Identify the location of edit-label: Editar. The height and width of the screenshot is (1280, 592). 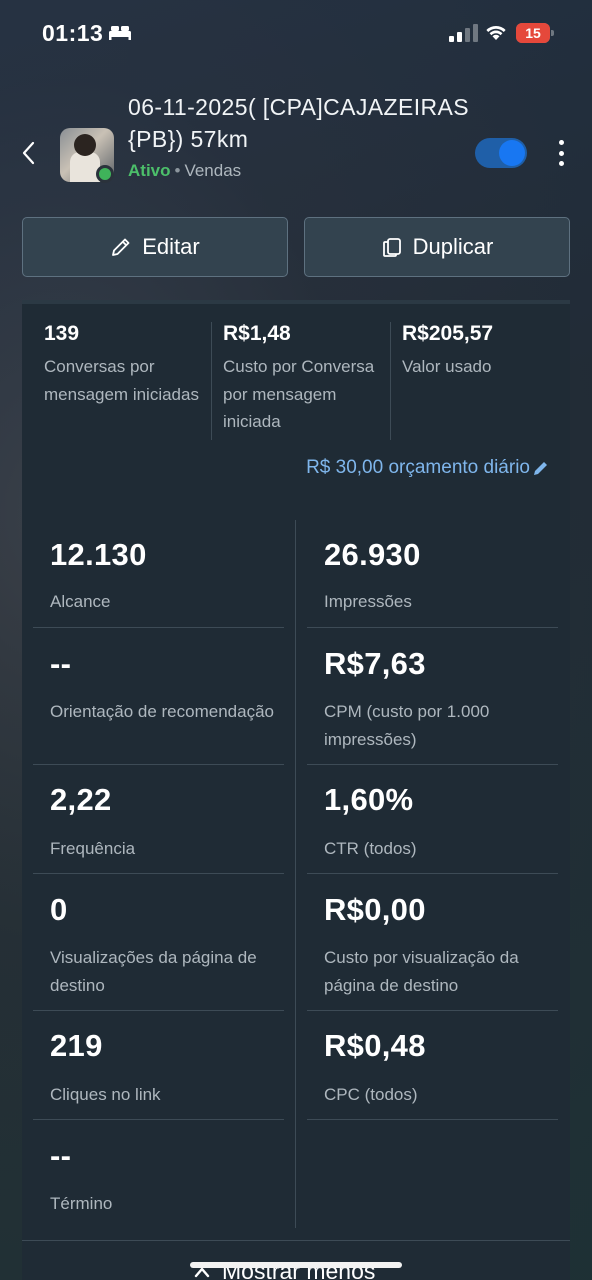
(171, 246).